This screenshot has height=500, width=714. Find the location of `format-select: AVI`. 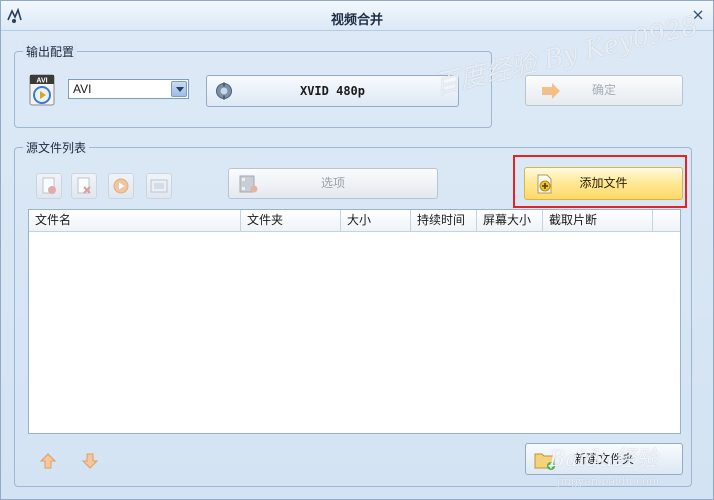

format-select: AVI is located at coordinates (128, 89).